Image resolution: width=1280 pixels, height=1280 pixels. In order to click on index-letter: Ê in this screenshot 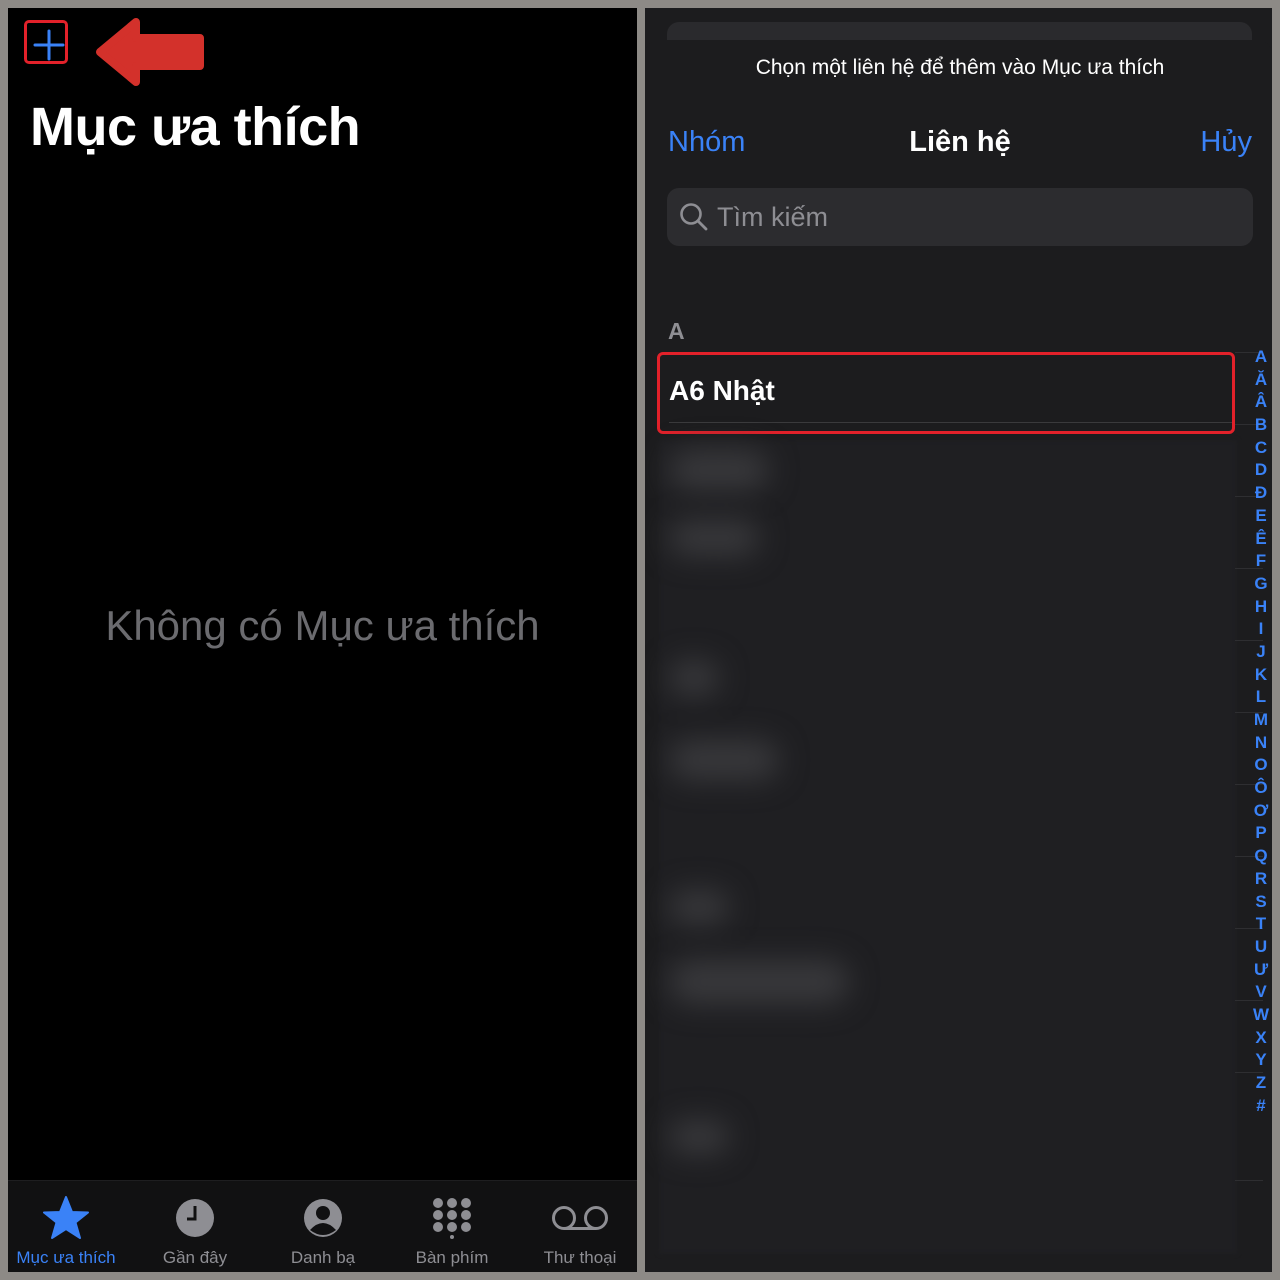, I will do `click(1261, 539)`.